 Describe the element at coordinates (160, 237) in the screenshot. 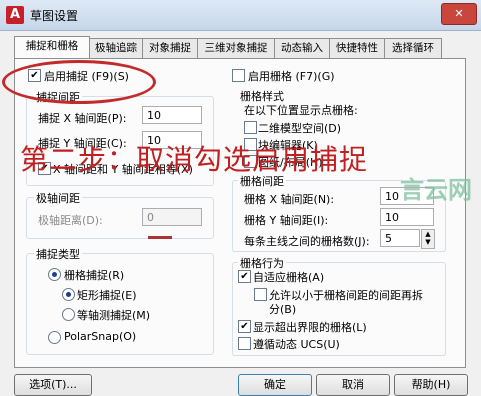

I see `annotation-underline` at that location.